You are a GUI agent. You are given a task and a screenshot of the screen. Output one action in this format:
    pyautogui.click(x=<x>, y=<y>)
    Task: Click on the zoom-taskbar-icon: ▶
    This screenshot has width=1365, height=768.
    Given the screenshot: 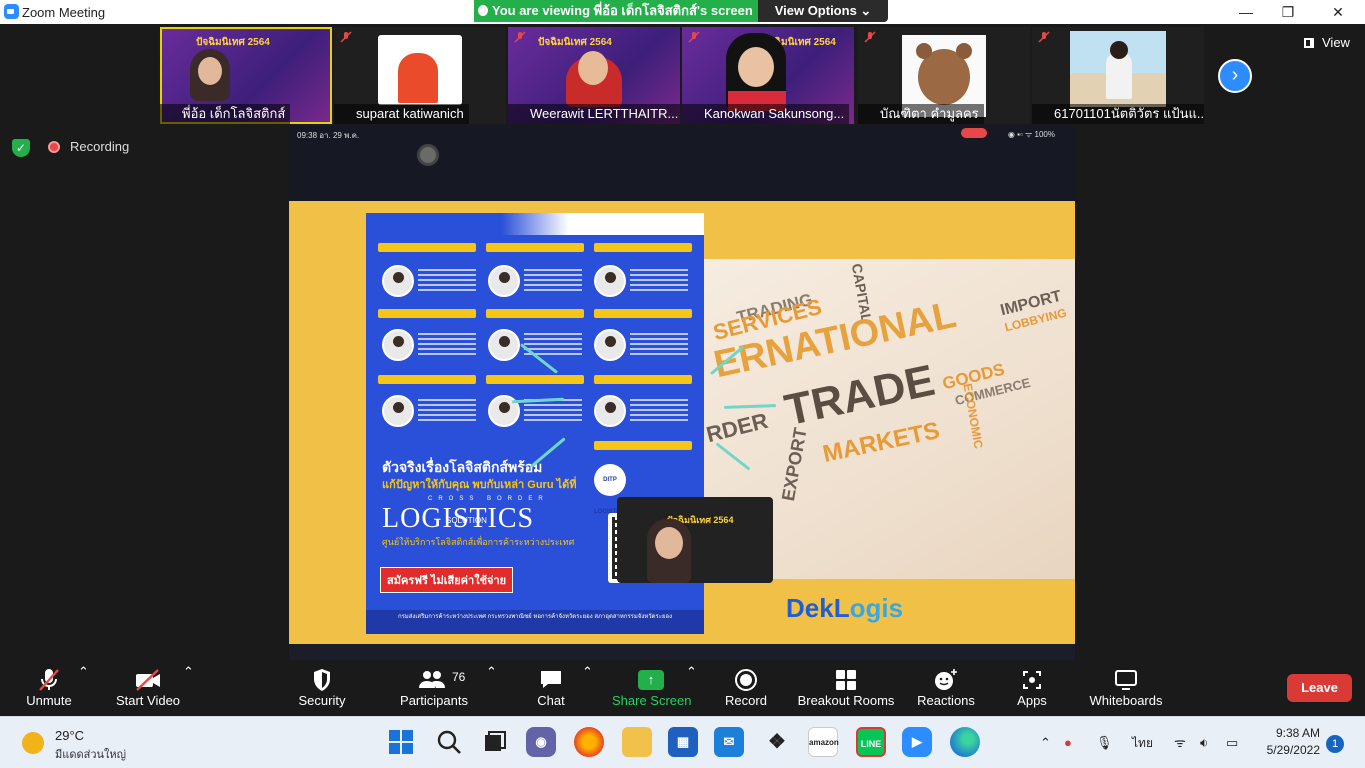 What is the action you would take?
    pyautogui.click(x=917, y=742)
    